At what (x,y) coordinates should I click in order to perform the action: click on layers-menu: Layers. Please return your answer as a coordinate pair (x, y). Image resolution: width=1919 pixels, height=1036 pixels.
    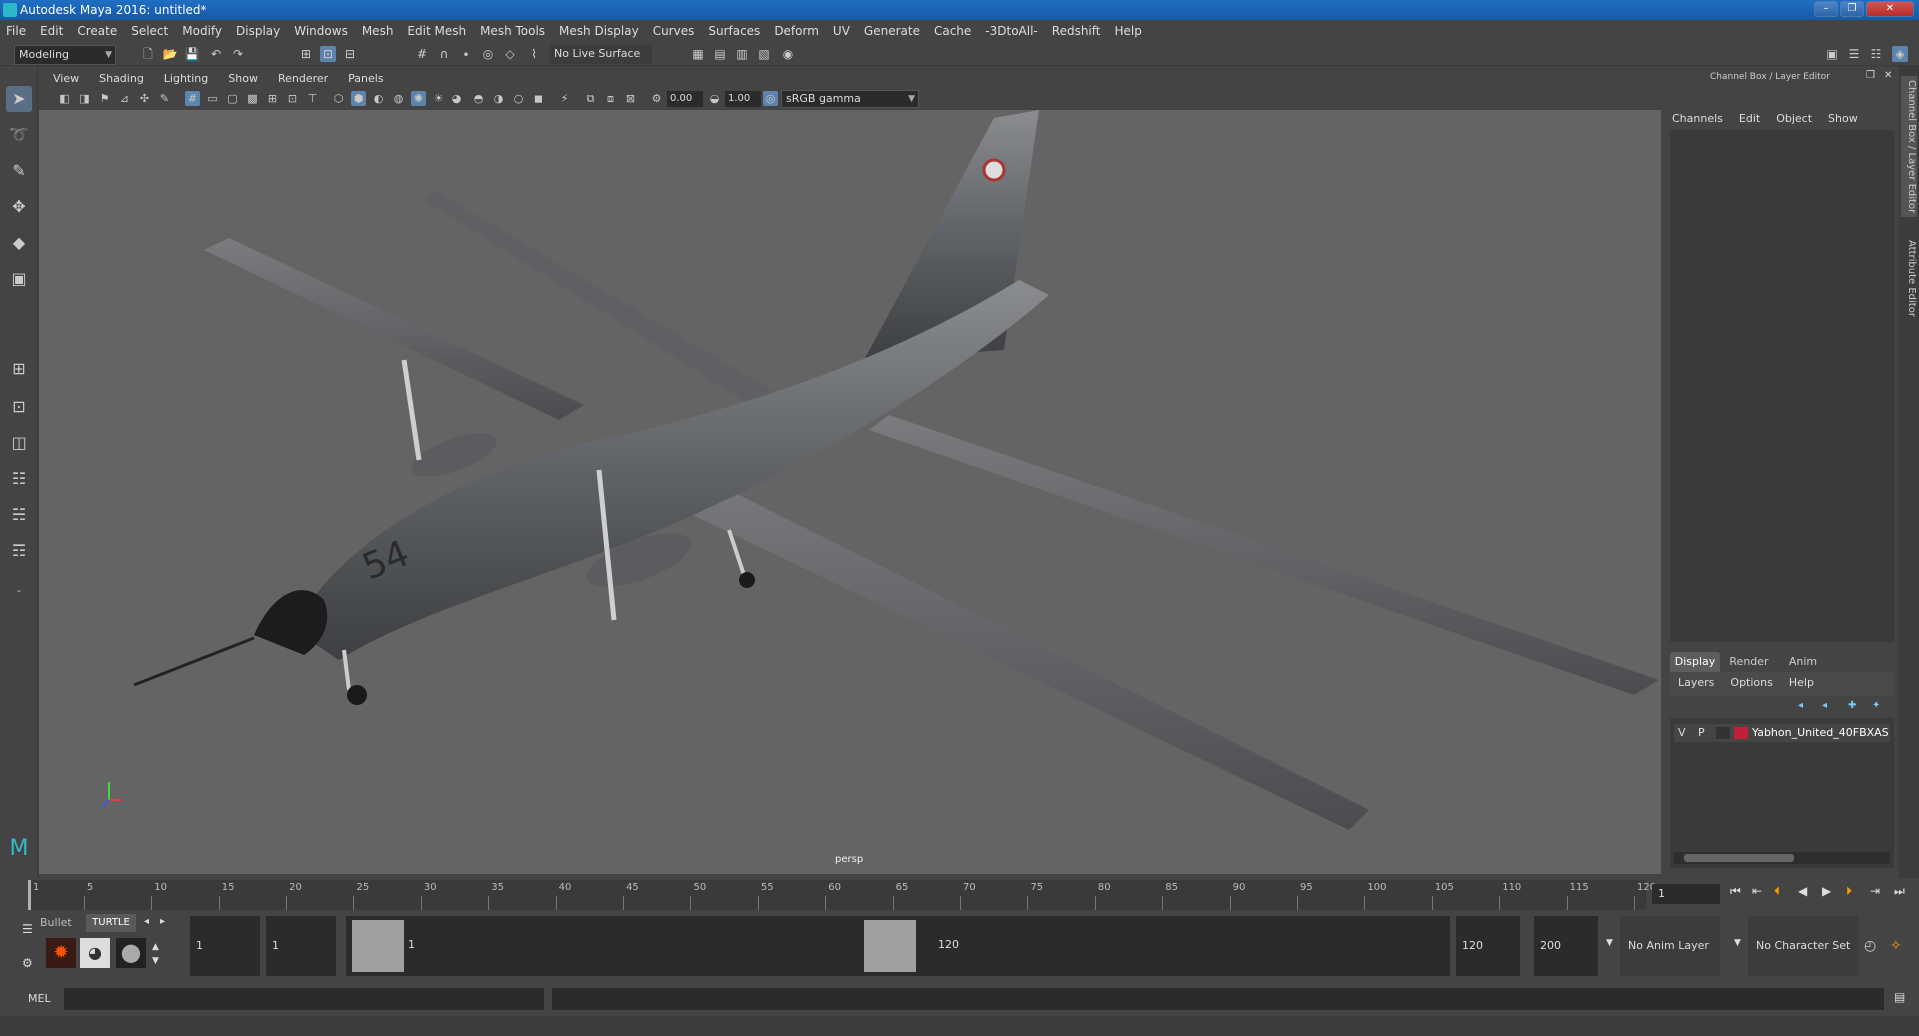
    Looking at the image, I should click on (1696, 682).